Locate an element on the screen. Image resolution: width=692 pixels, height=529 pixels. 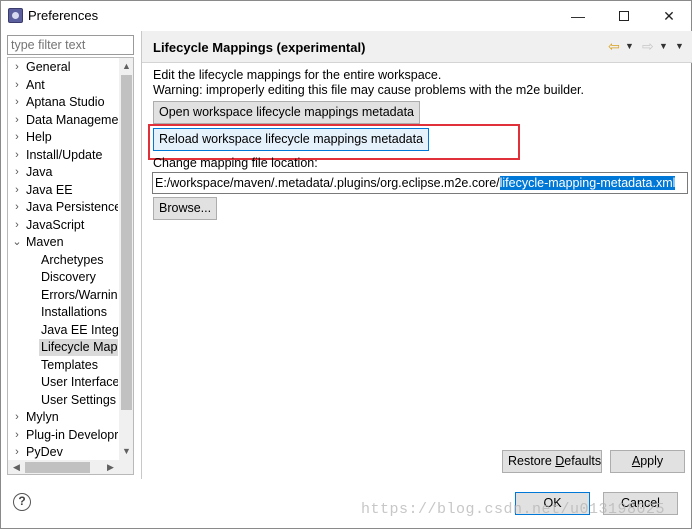
tree-item: › Plug-in Developr is located at coordinates (63, 435).